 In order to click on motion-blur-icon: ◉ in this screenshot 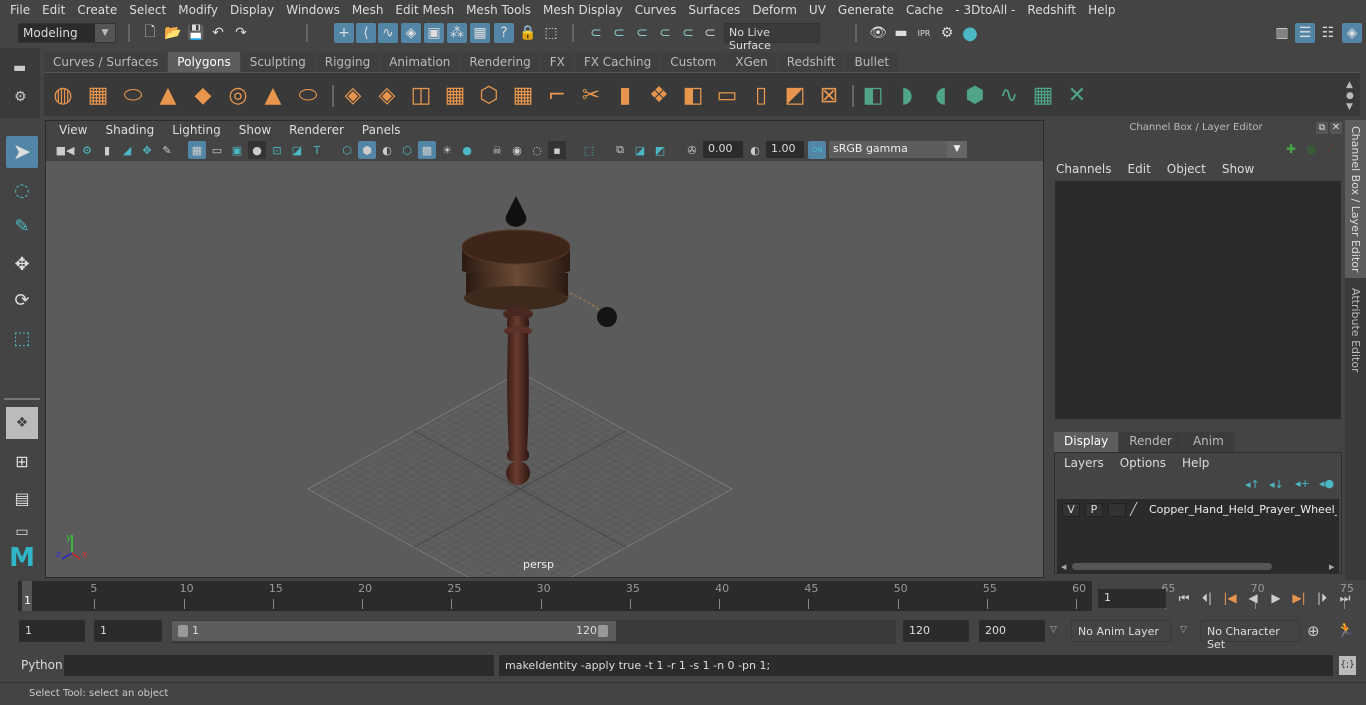, I will do `click(517, 150)`.